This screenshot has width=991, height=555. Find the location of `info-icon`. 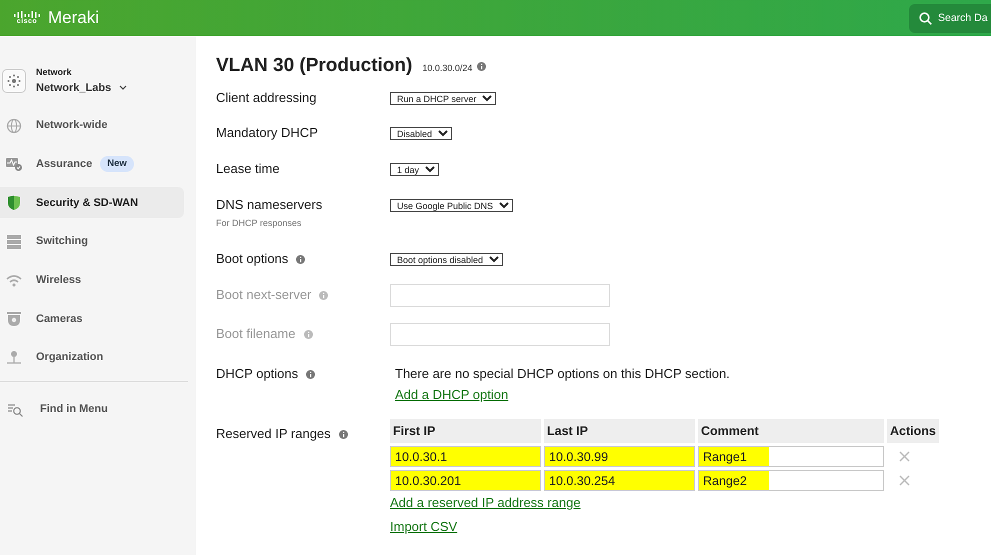

info-icon is located at coordinates (481, 66).